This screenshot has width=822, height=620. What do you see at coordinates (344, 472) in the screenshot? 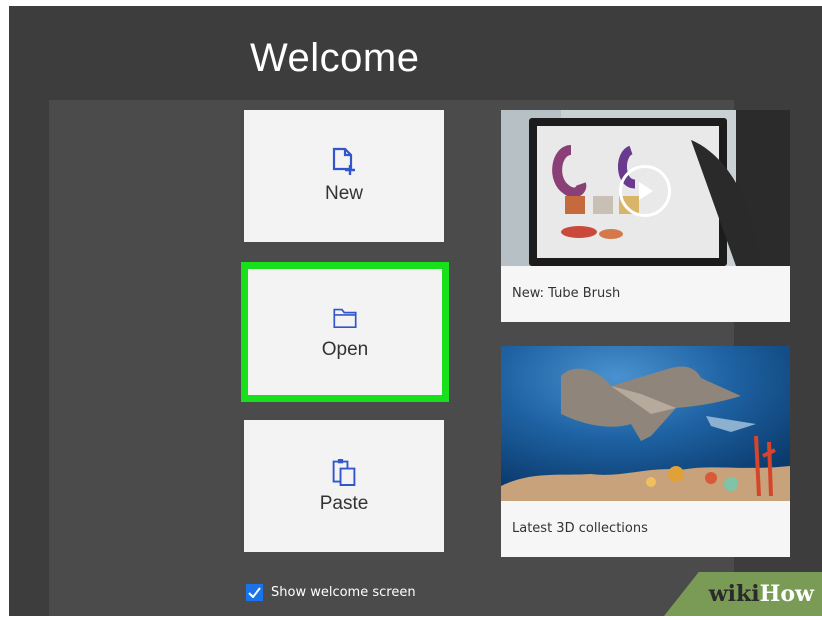
I see `paste-icon` at bounding box center [344, 472].